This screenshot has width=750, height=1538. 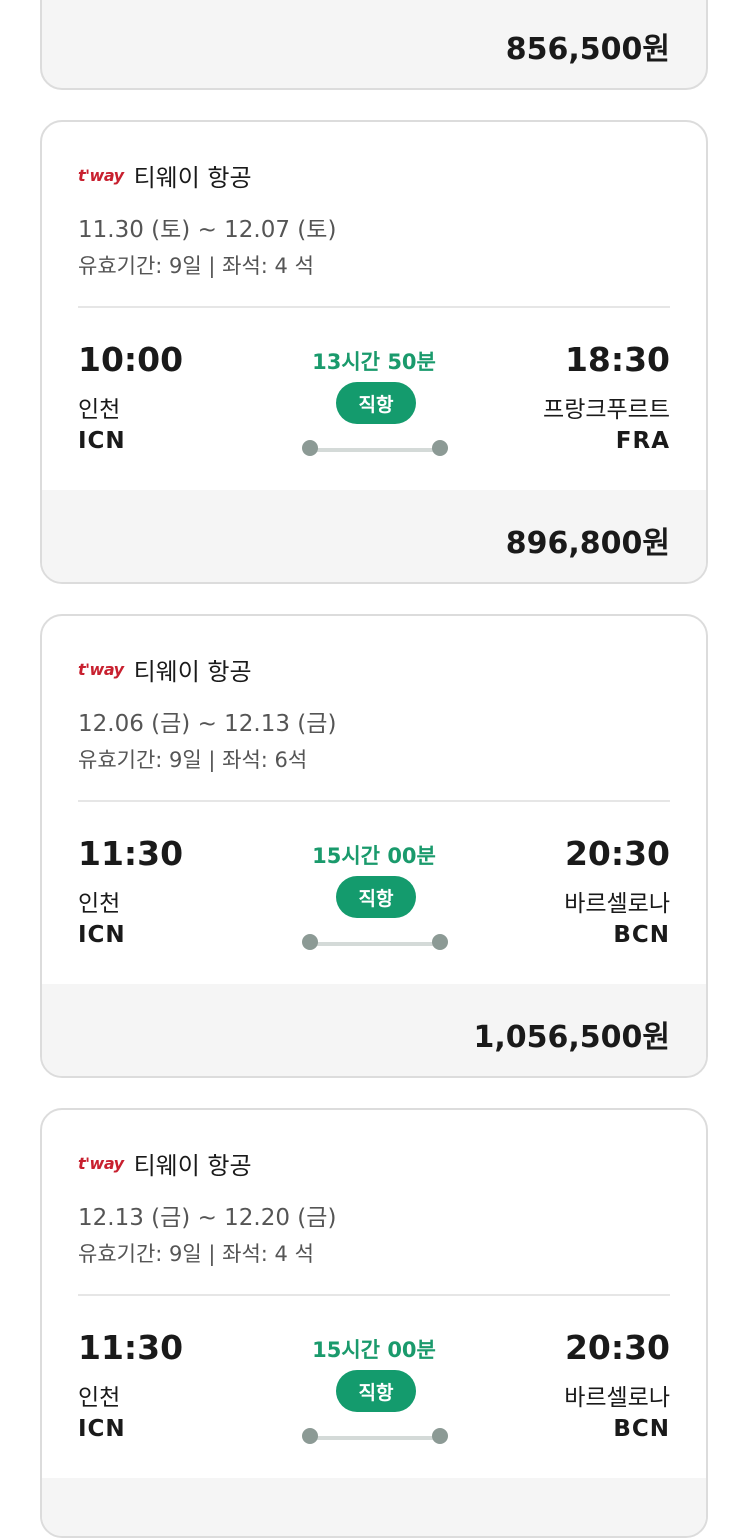 I want to click on price-band: 896,800원, so click(x=374, y=536).